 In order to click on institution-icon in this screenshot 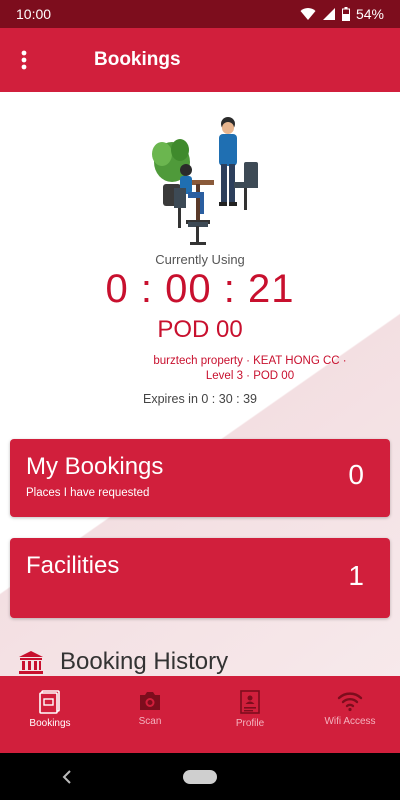, I will do `click(31, 662)`.